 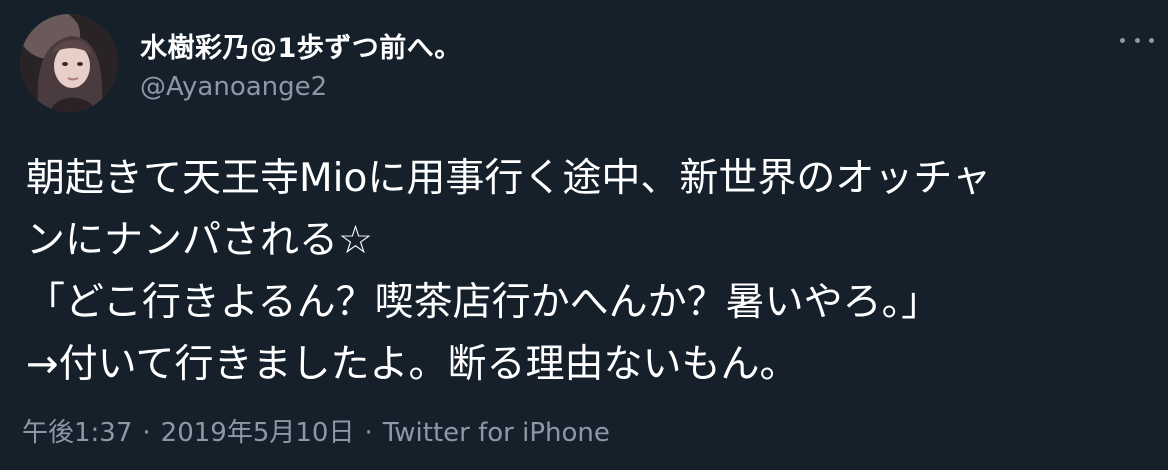 What do you see at coordinates (199, 240) in the screenshot?
I see `tweet-line: ンにナンパされる☆` at bounding box center [199, 240].